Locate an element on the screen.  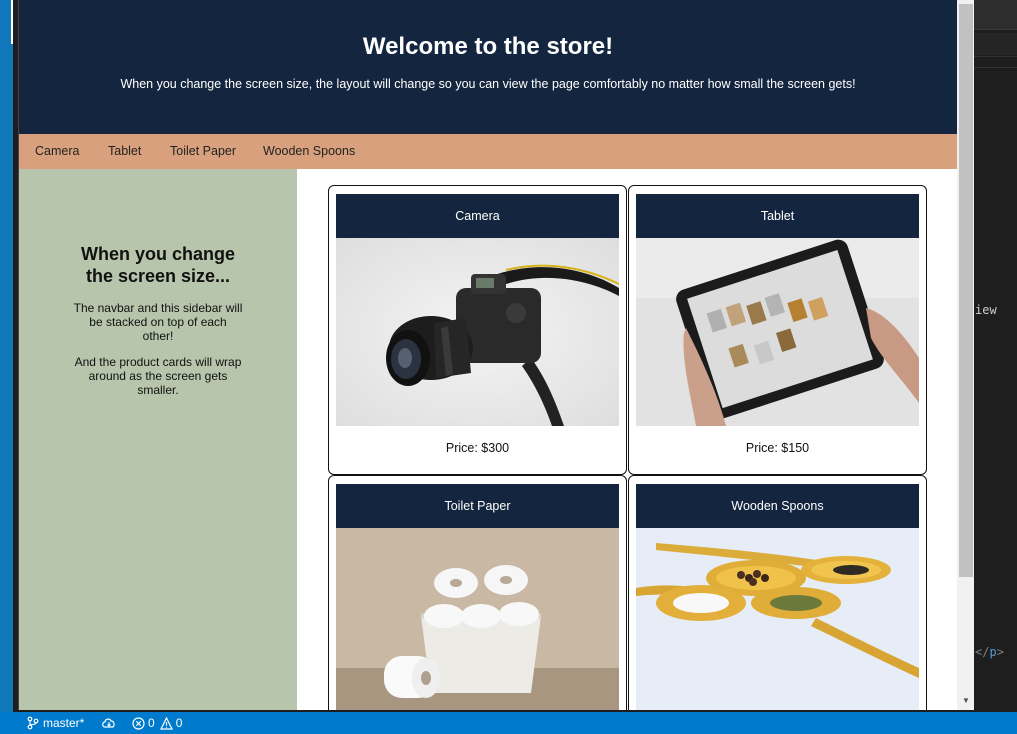
code-token-tag: p is located at coordinates (993, 652).